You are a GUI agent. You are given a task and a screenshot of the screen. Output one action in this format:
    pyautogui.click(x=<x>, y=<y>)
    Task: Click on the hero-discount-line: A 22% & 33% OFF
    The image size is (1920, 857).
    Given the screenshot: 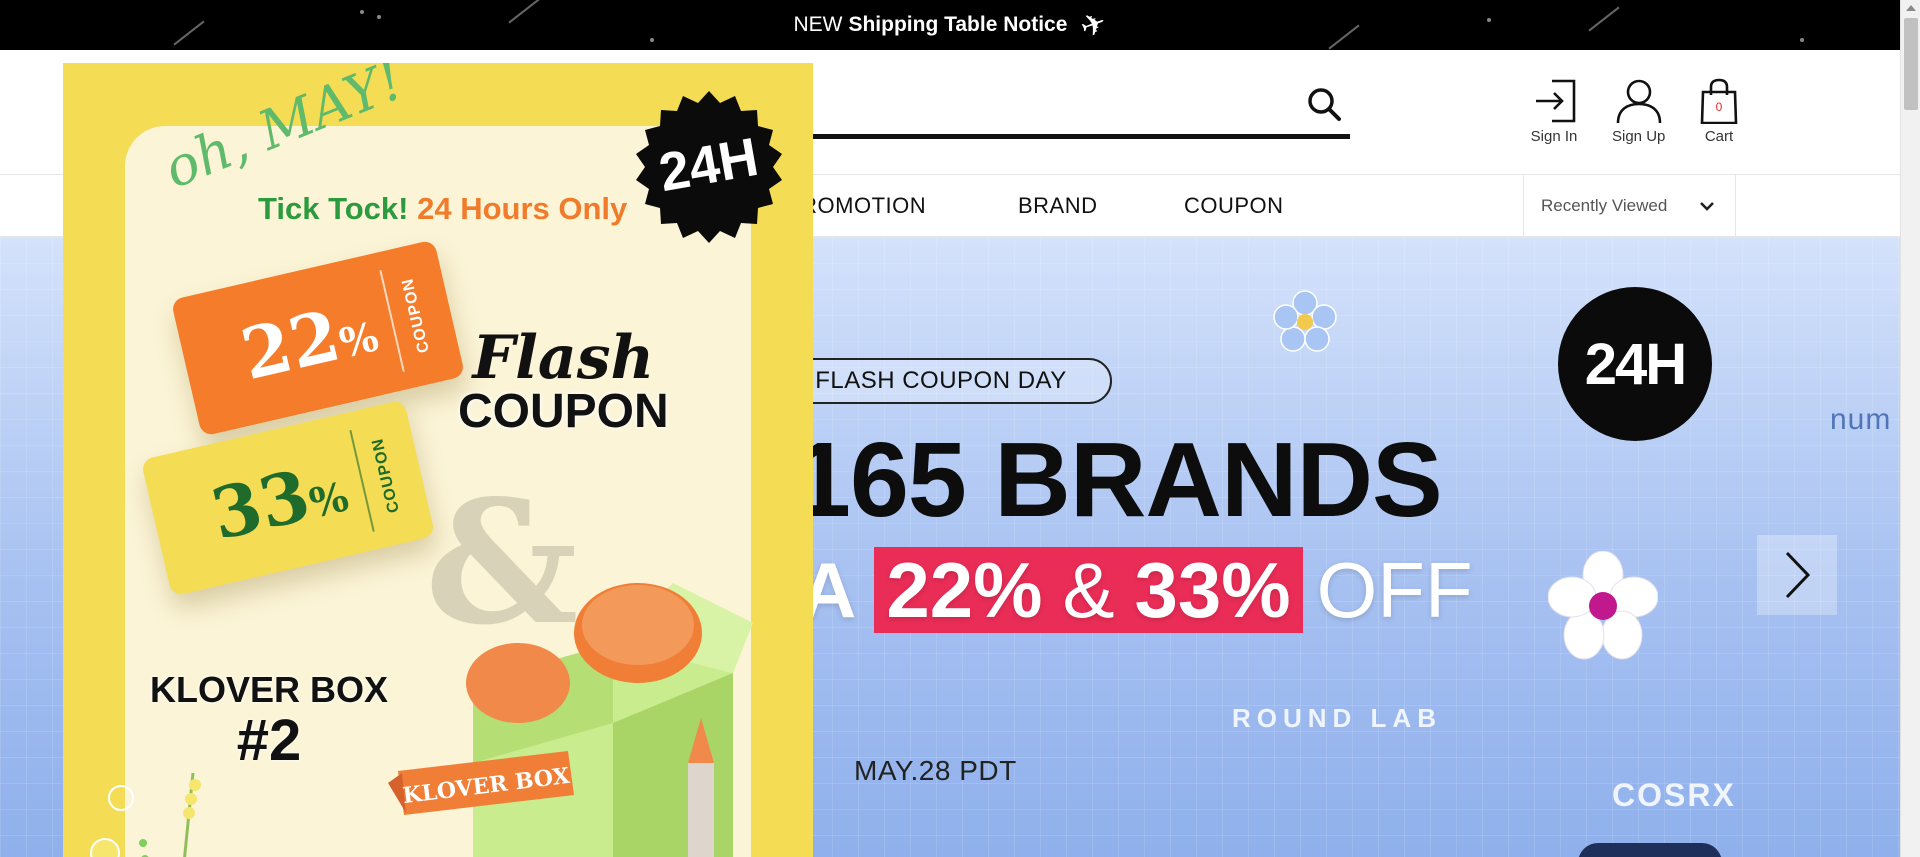 What is the action you would take?
    pyautogui.click(x=1136, y=589)
    